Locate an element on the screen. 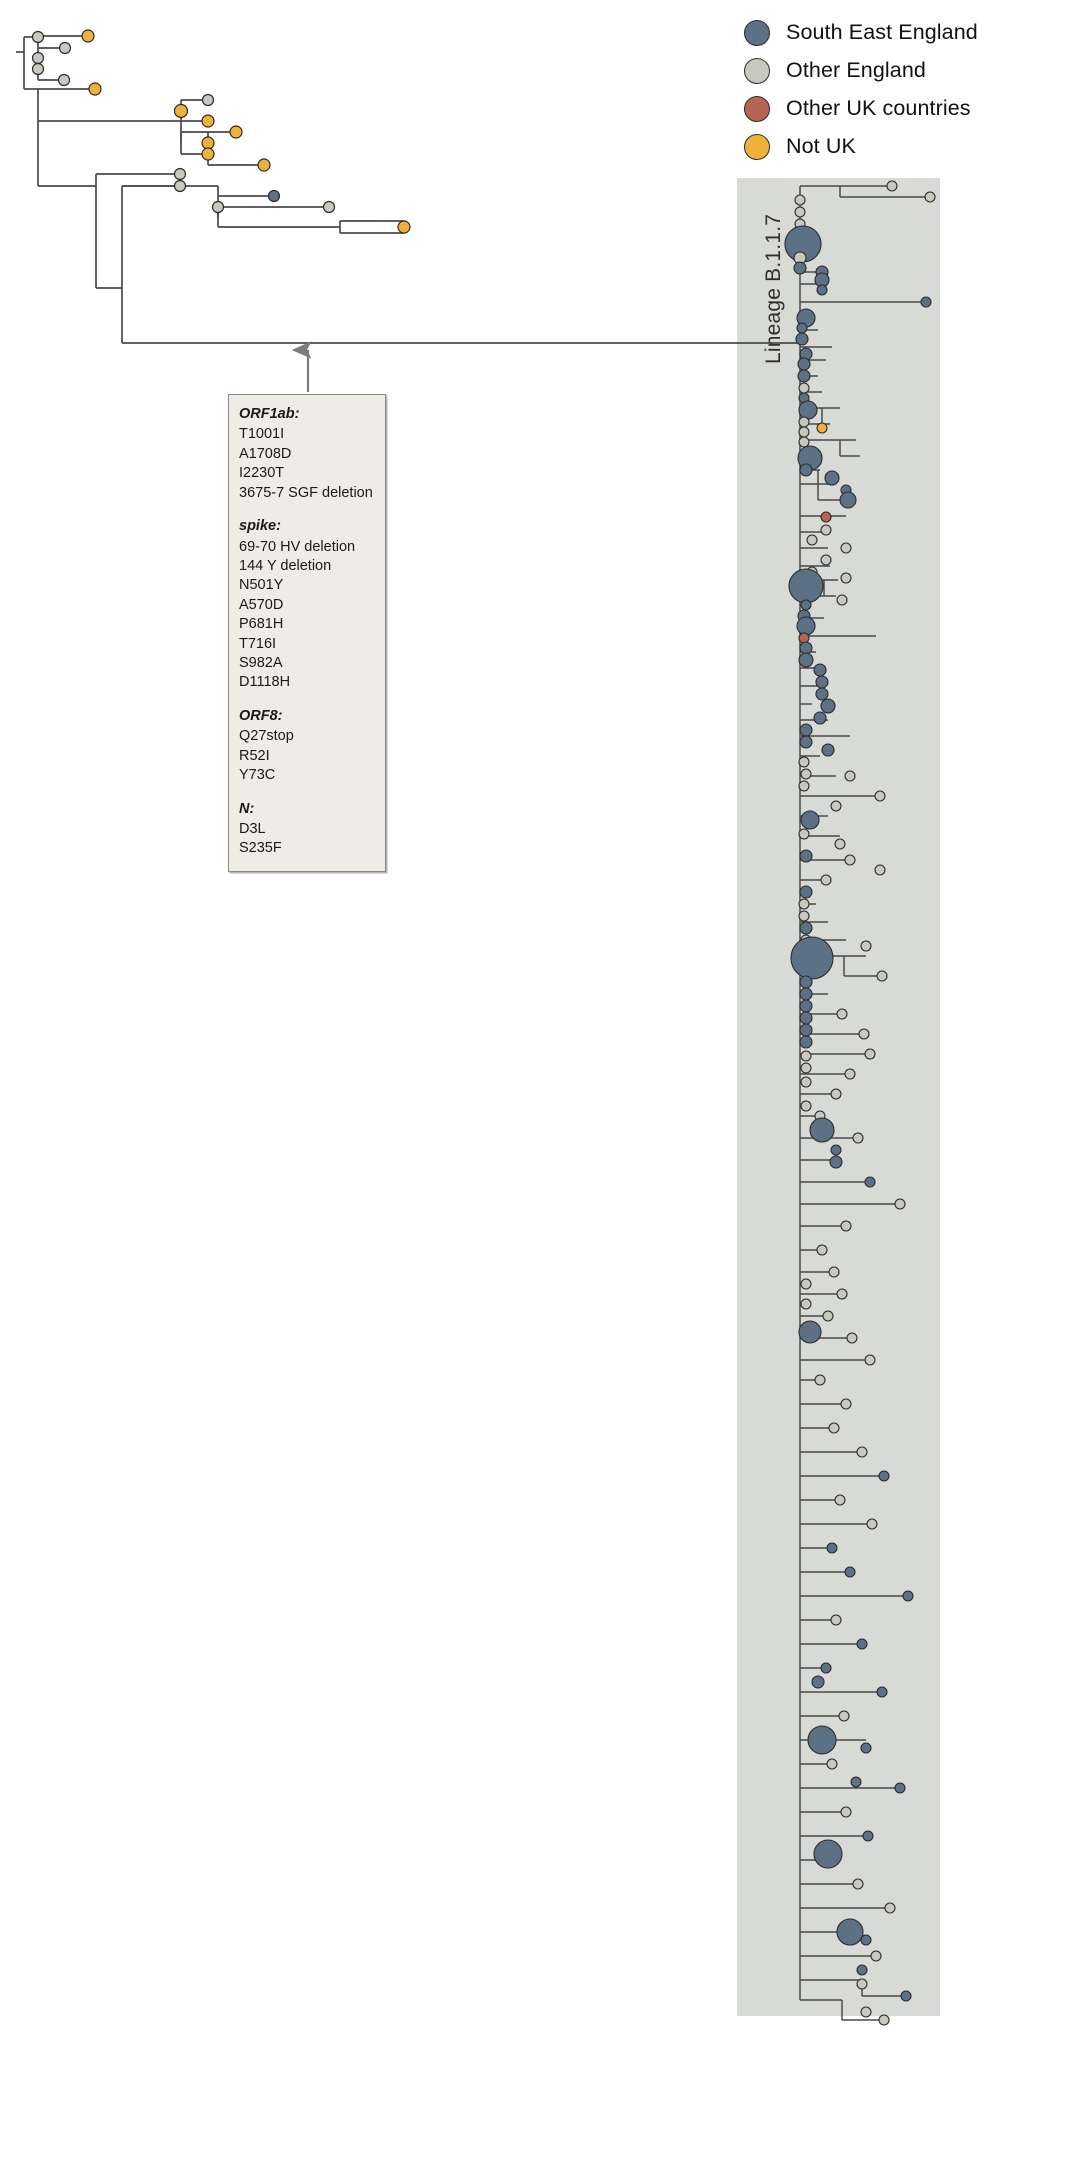  mutation-gene-label: spike: is located at coordinates (260, 526).